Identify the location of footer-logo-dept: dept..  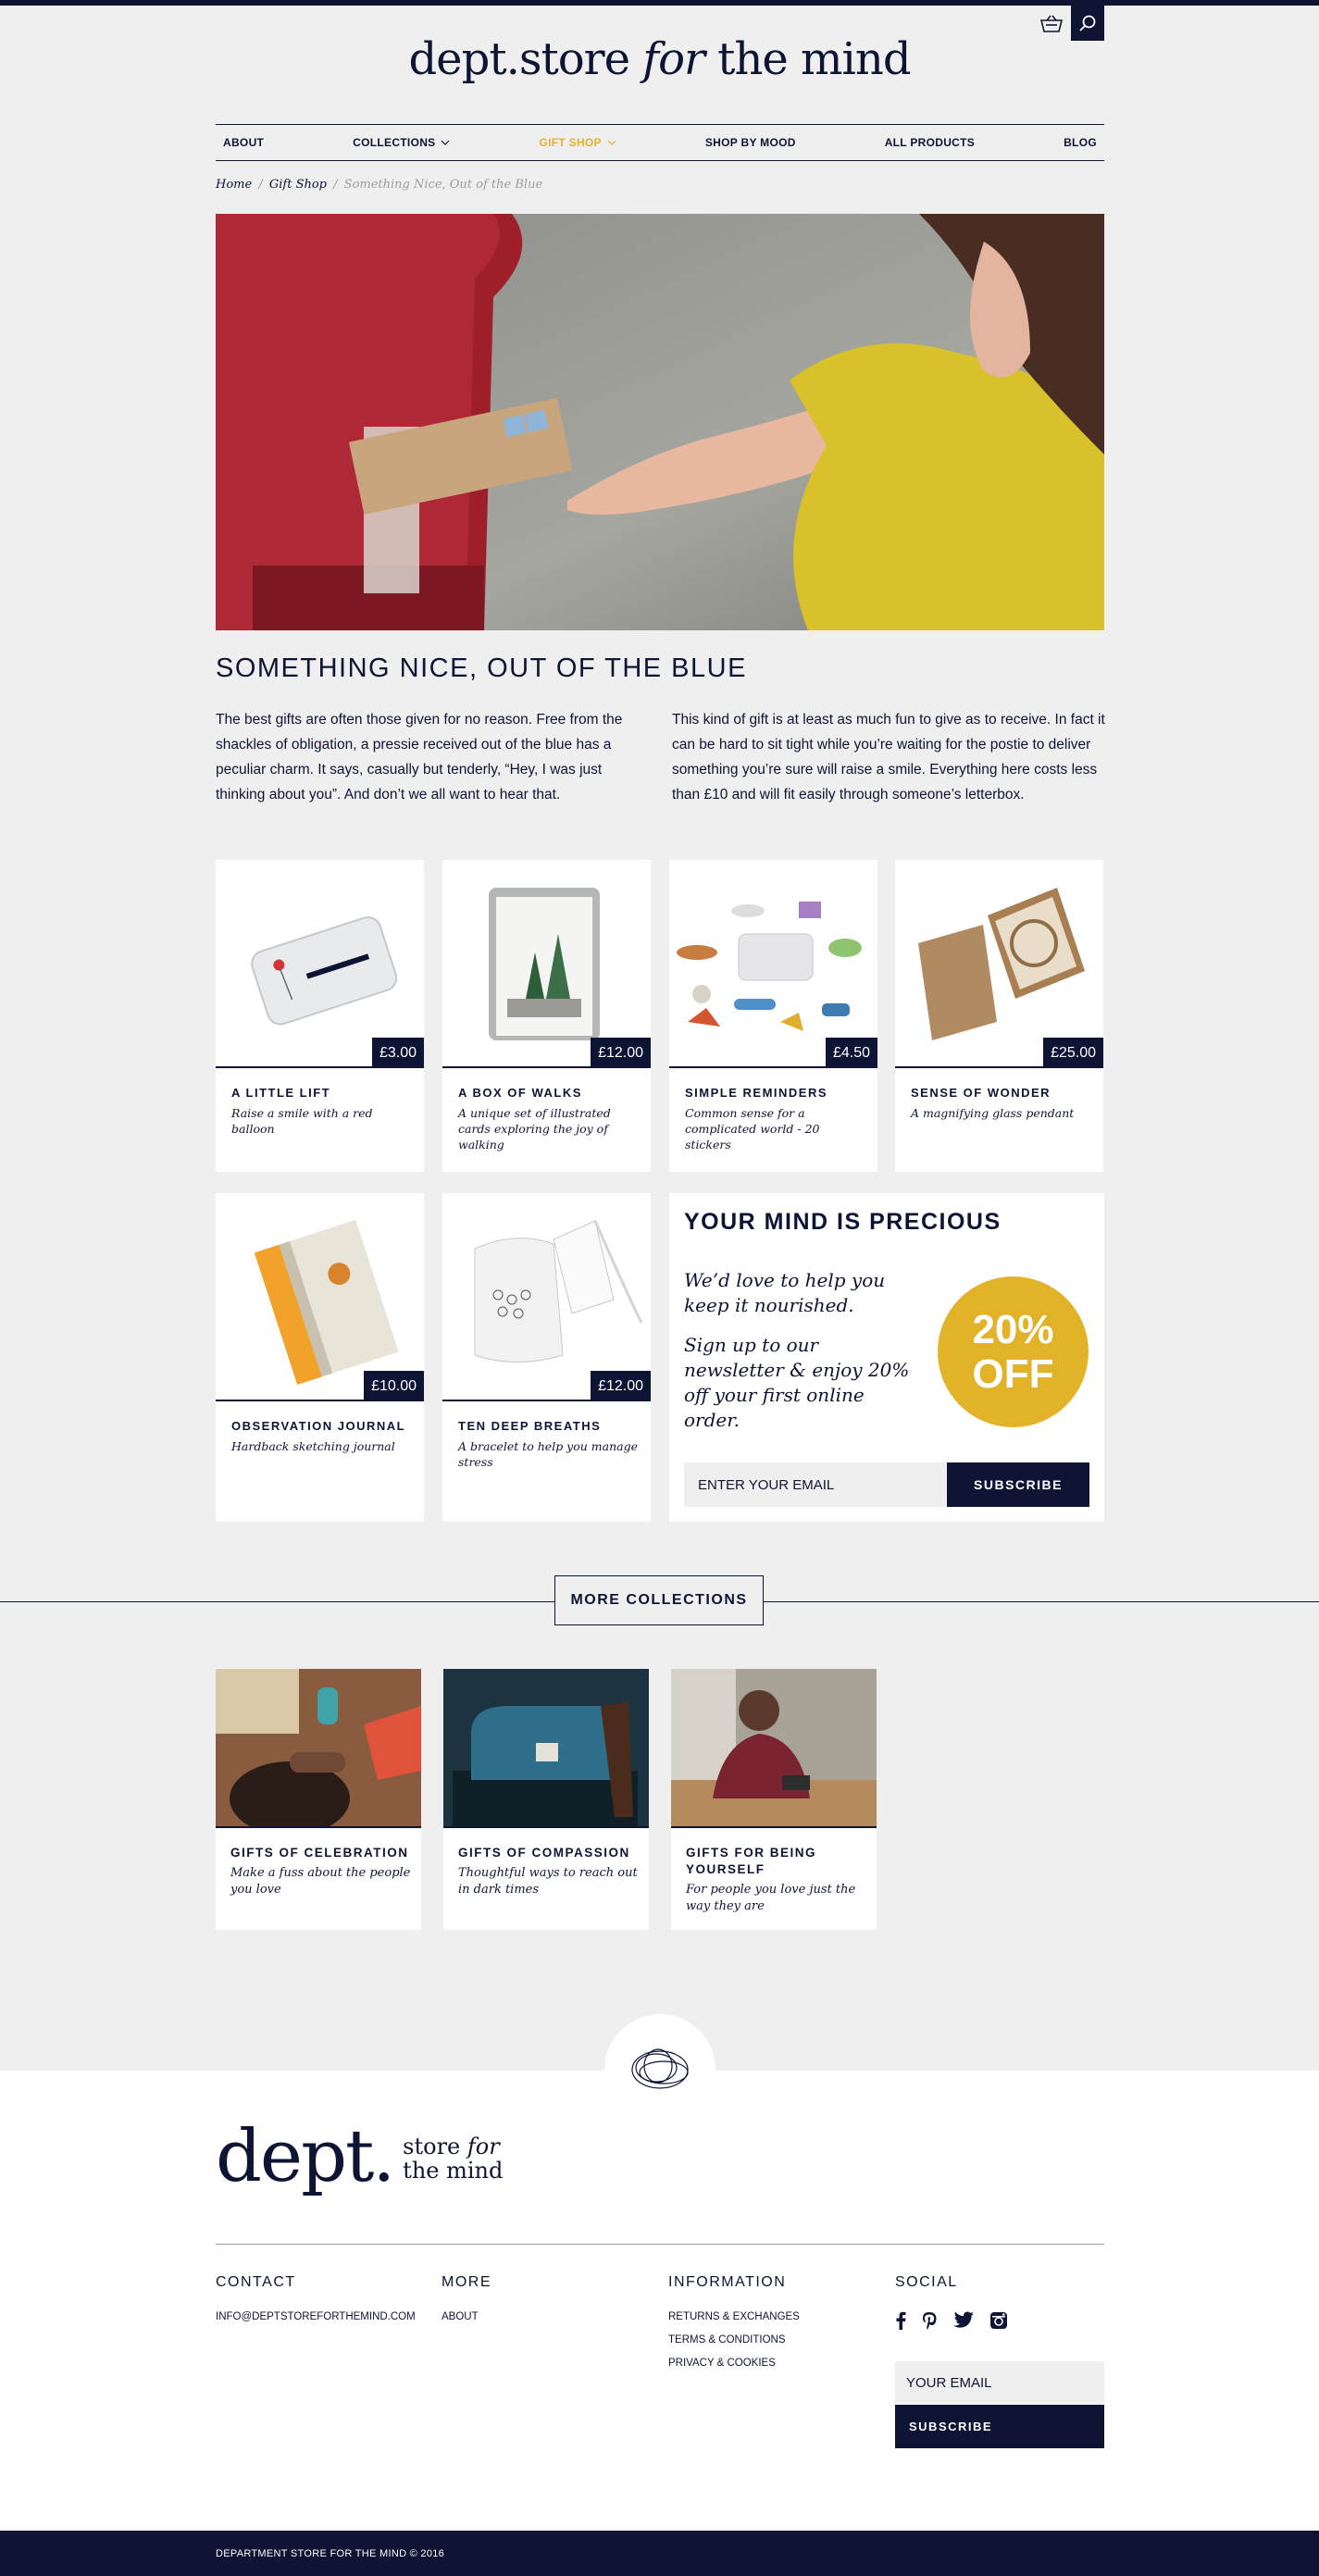
(305, 2156).